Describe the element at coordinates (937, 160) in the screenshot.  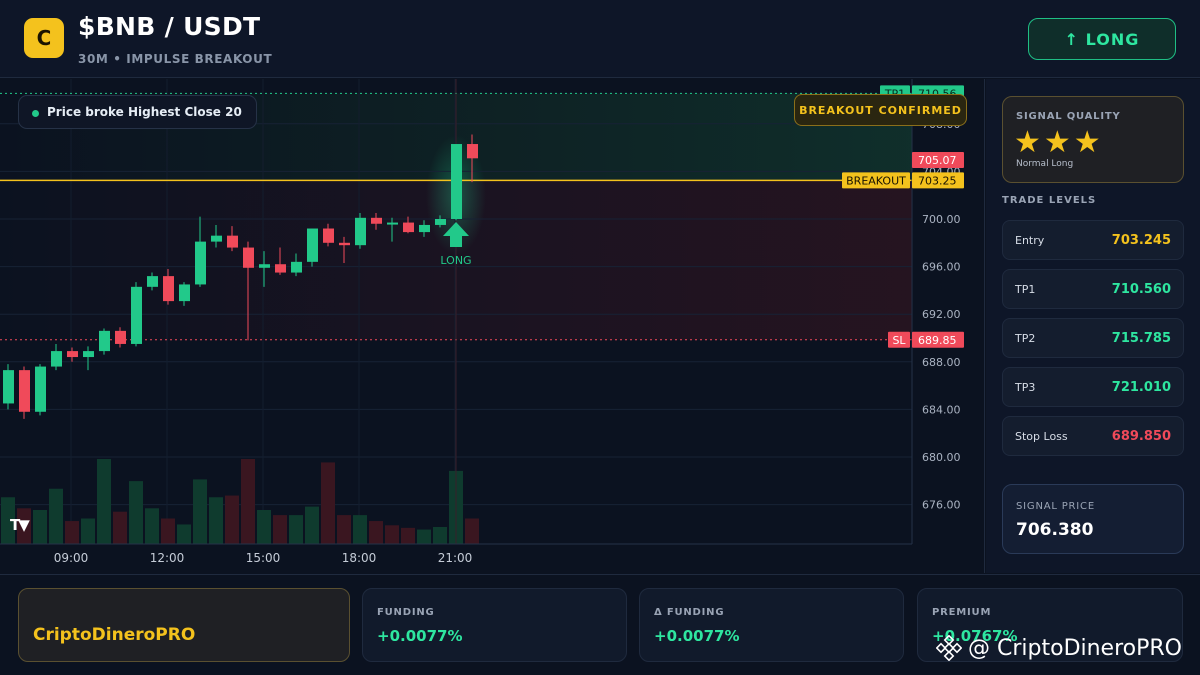
I see `current-price-tag: 705.07` at that location.